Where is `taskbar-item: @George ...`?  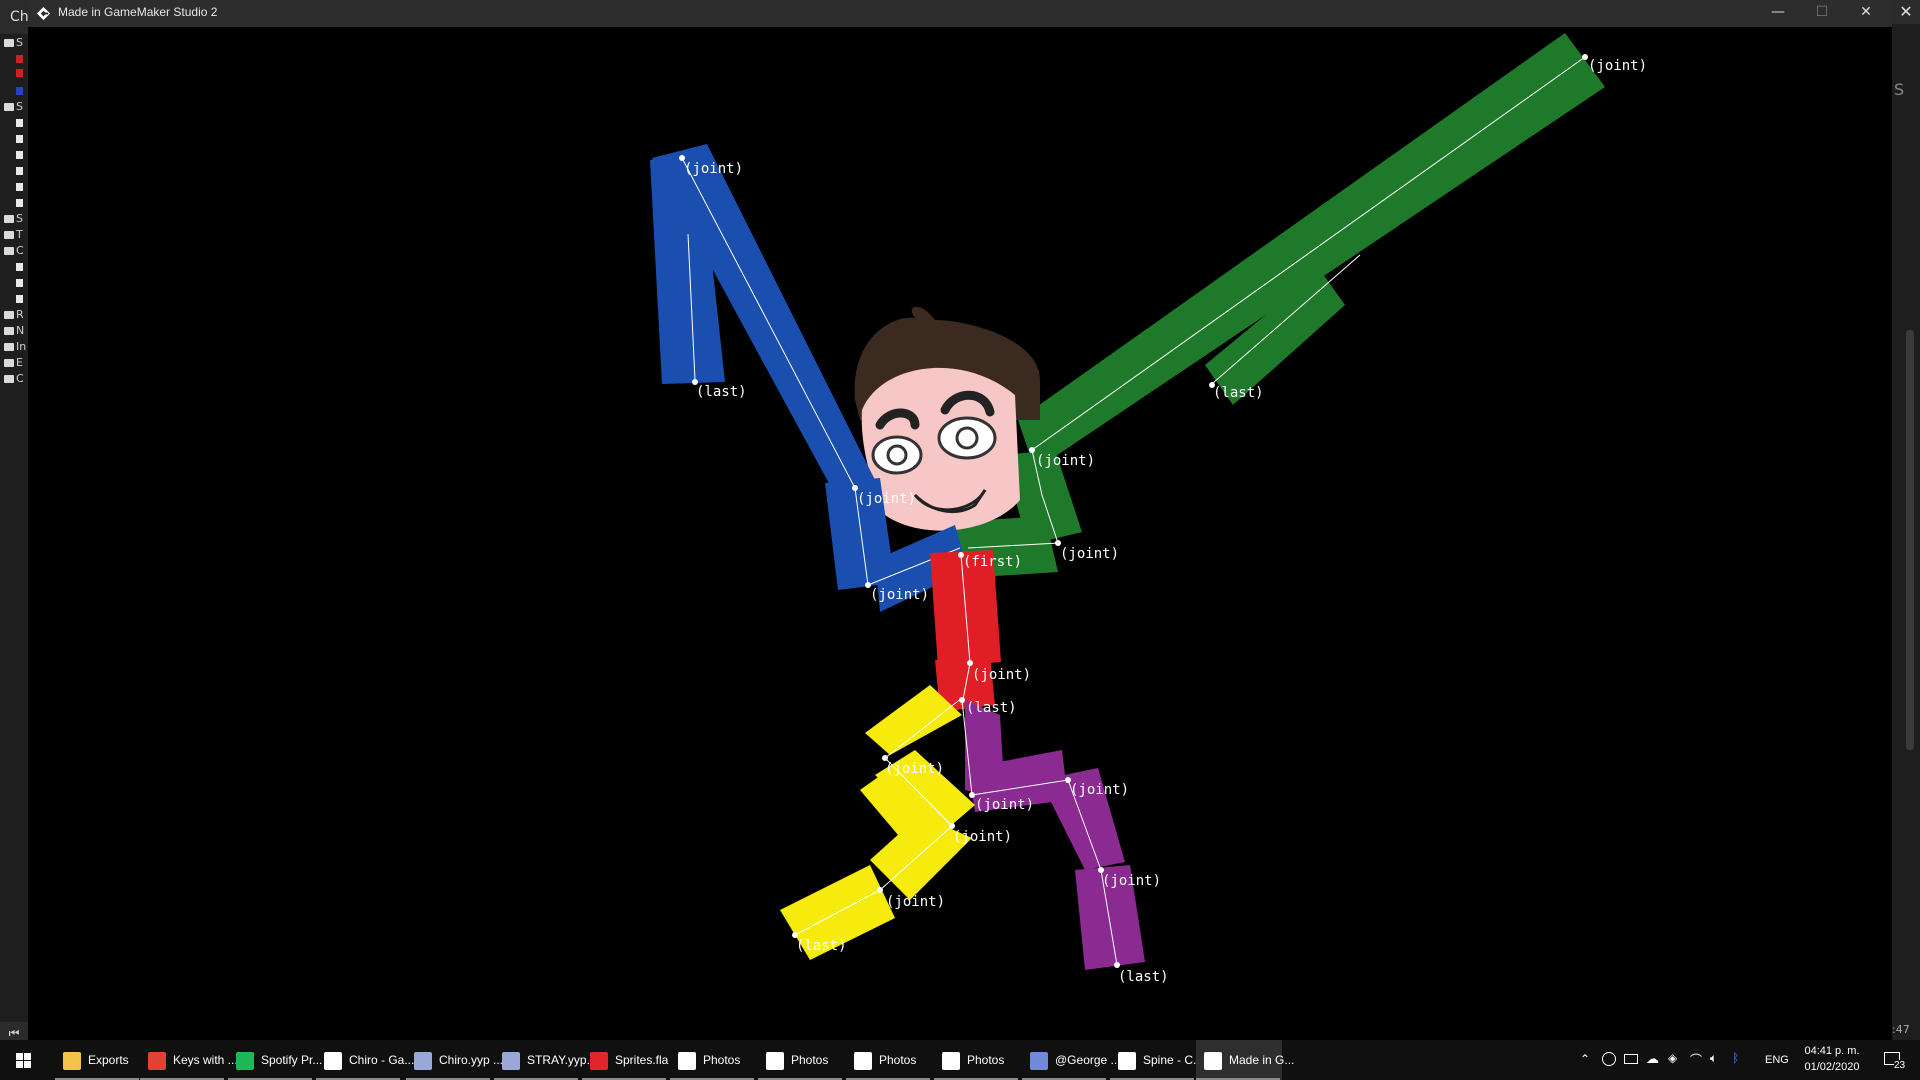
taskbar-item: @George ... is located at coordinates (1071, 1060).